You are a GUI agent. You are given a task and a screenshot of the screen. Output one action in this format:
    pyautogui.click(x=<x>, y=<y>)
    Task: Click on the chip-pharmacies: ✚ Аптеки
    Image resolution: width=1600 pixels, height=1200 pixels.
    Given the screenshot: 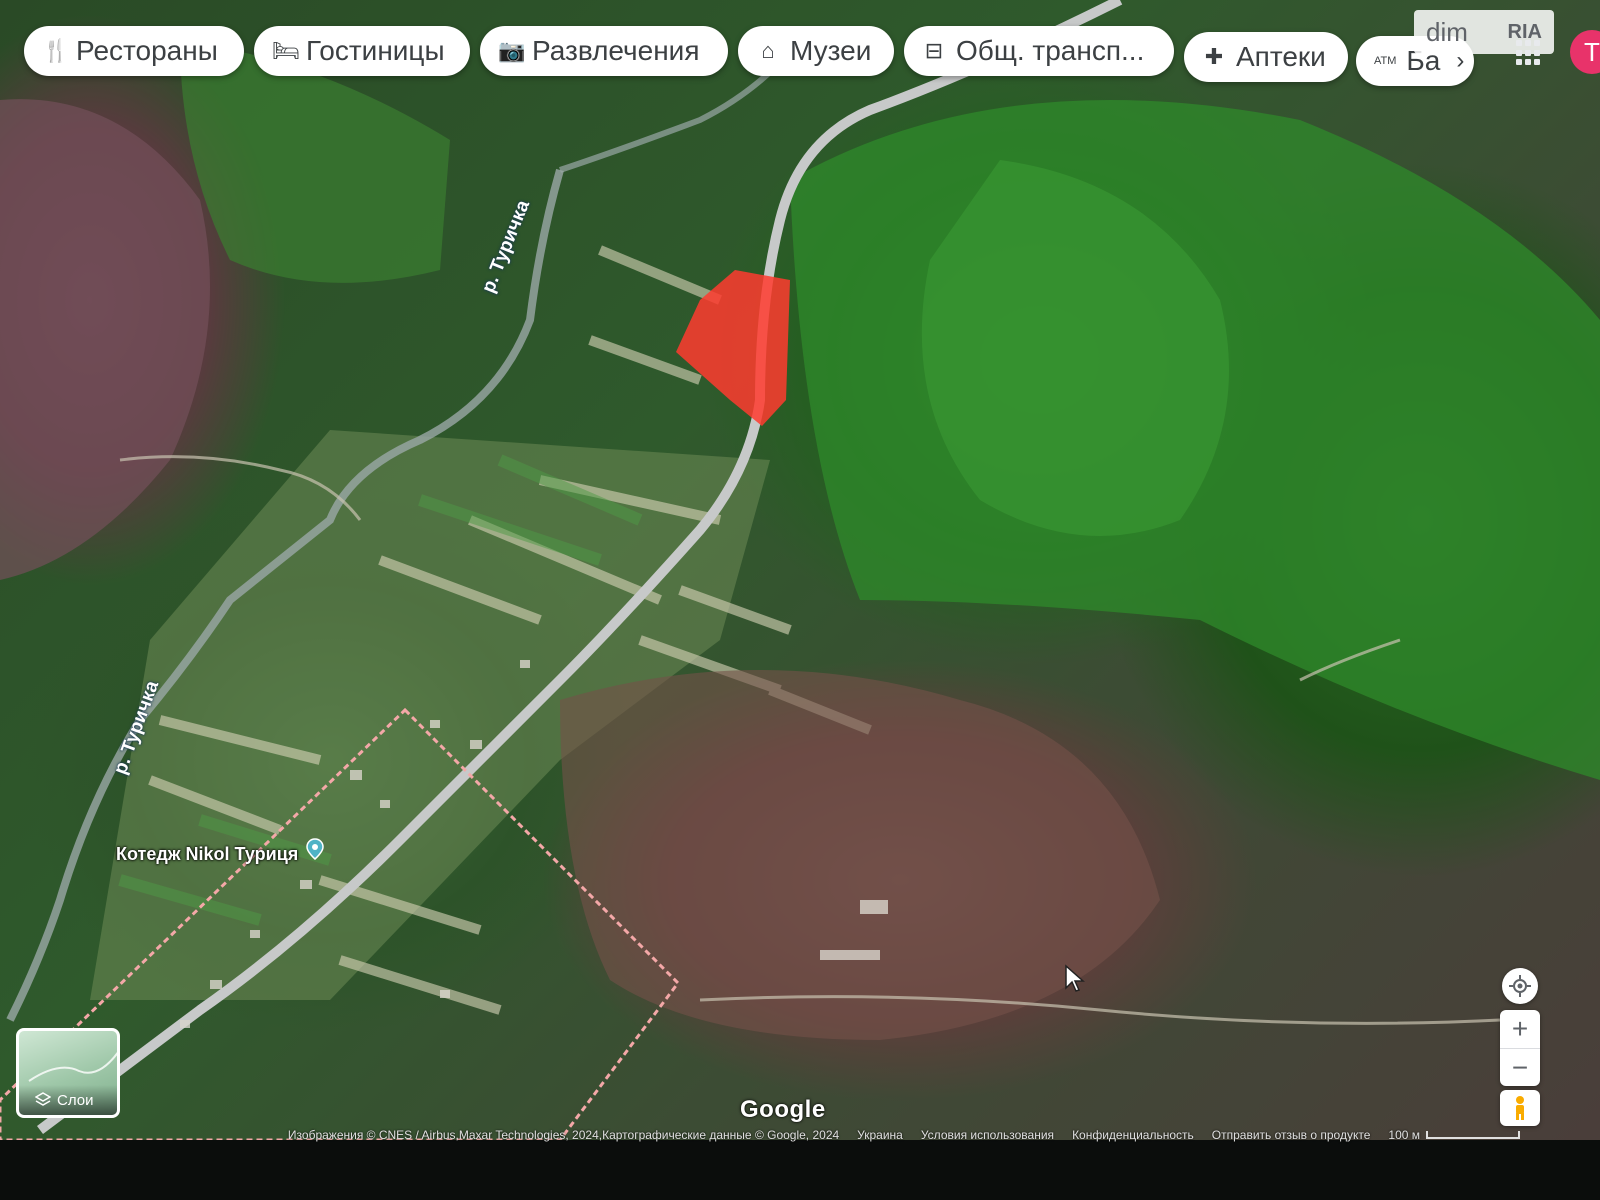 What is the action you would take?
    pyautogui.click(x=1266, y=57)
    